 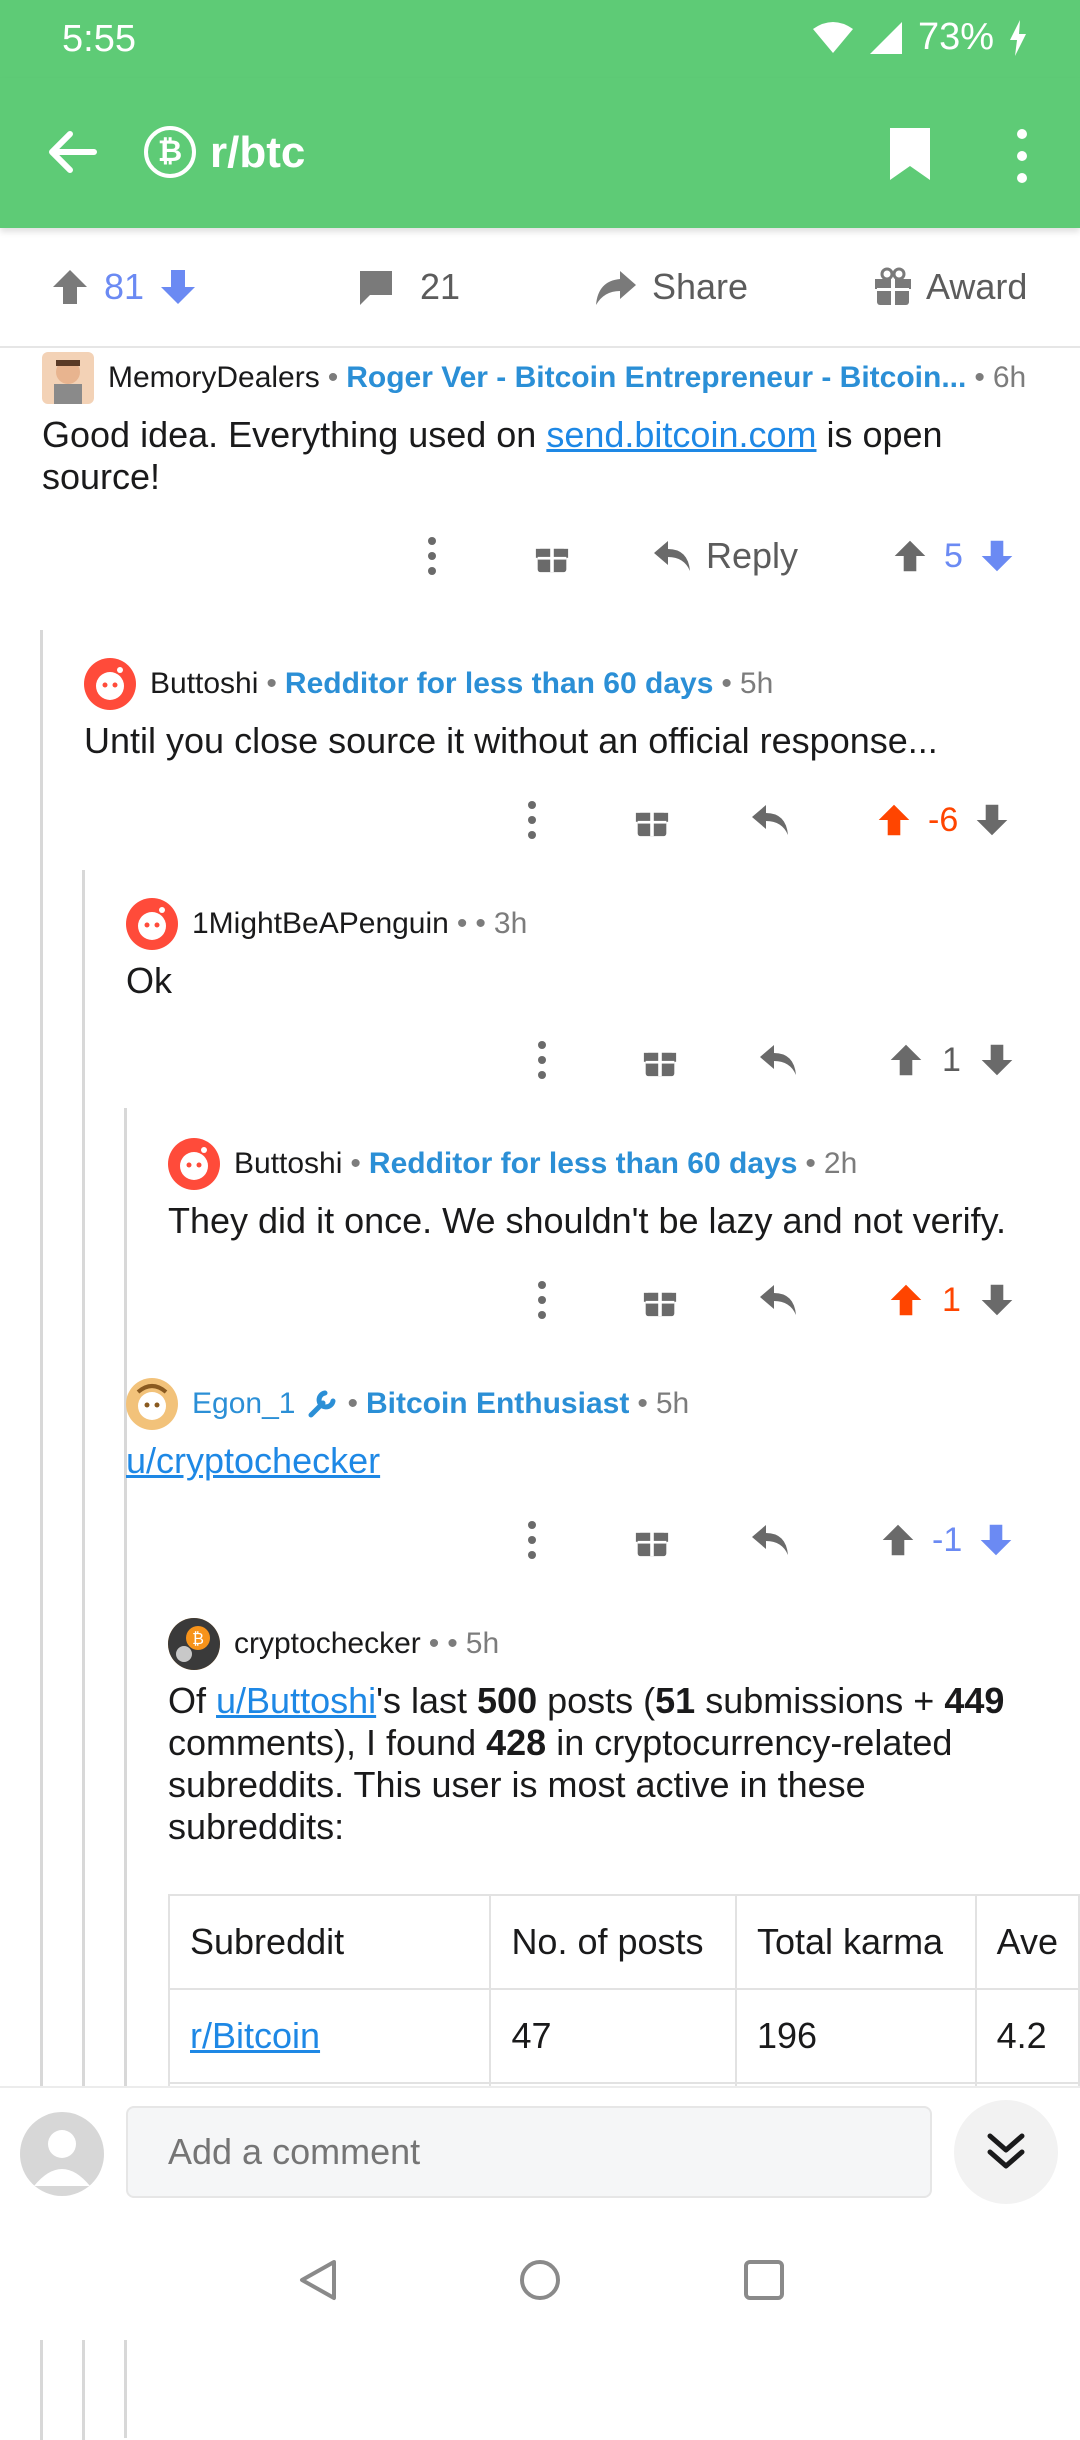 What do you see at coordinates (194, 1644) in the screenshot?
I see `user-avatar: ₿` at bounding box center [194, 1644].